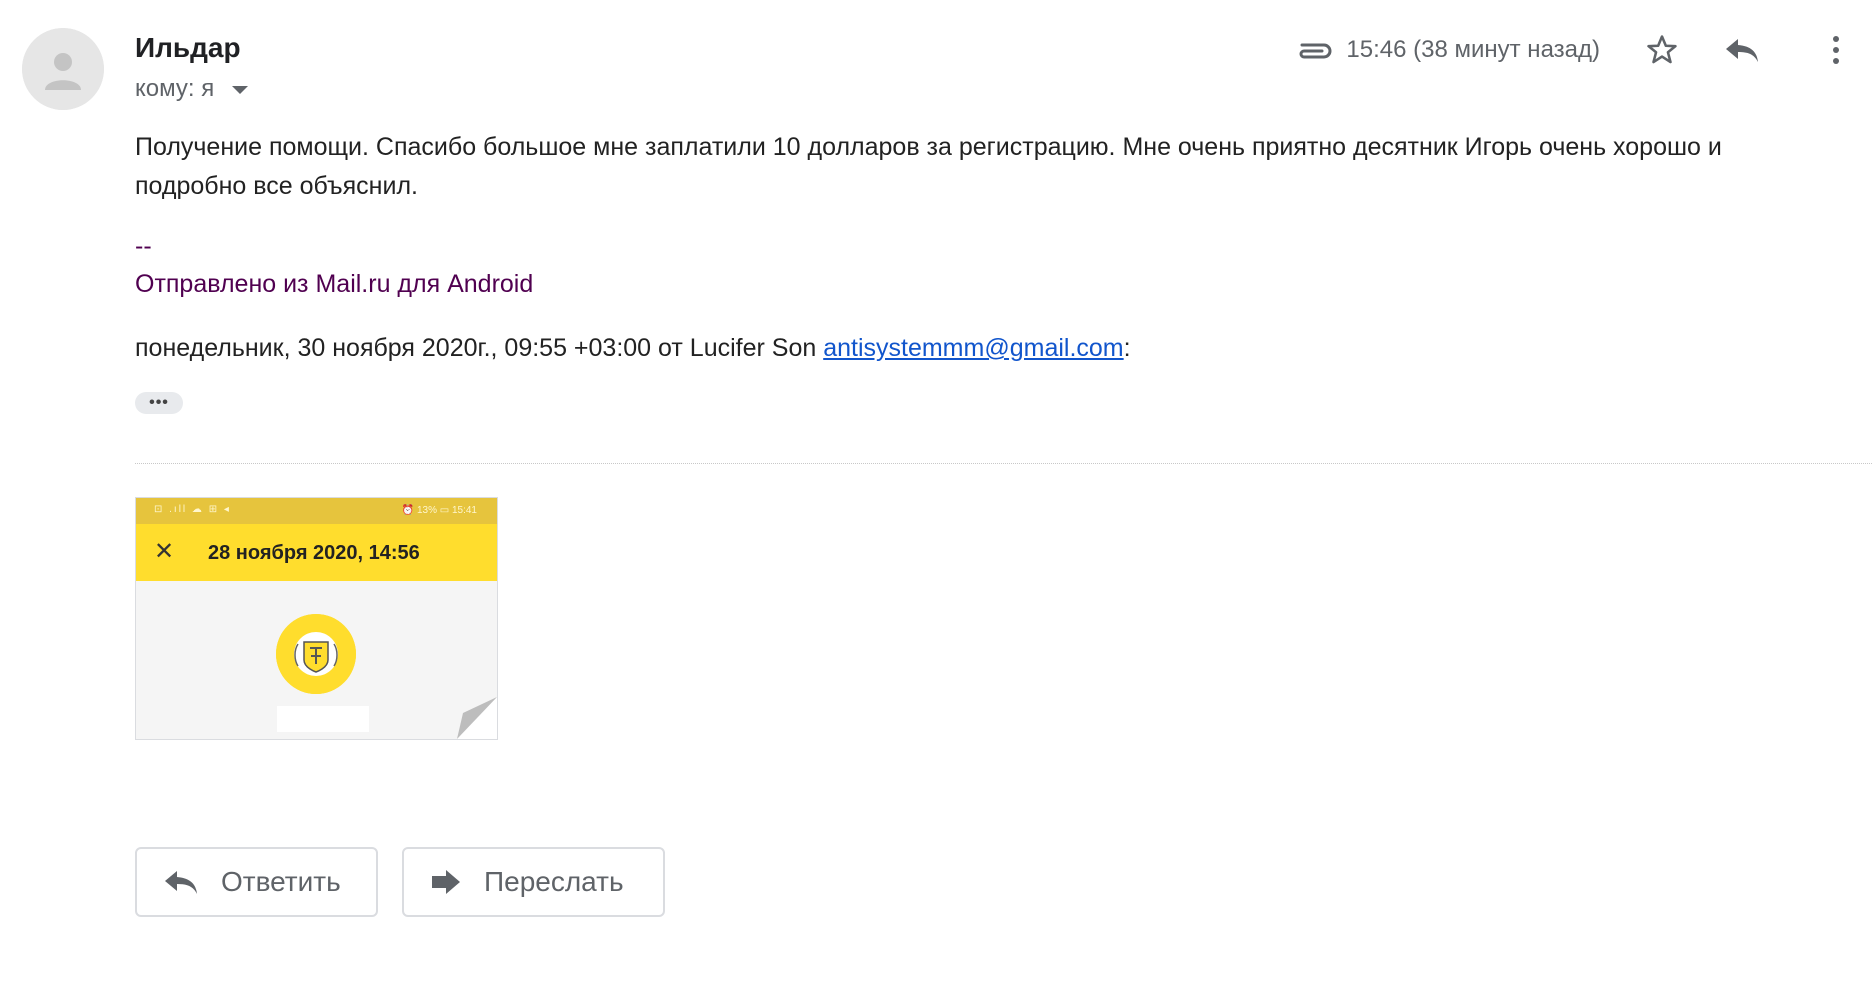 The width and height of the screenshot is (1872, 994). Describe the element at coordinates (973, 348) in the screenshot. I see `quote-email-link: antisystemmm@gmail.com` at that location.